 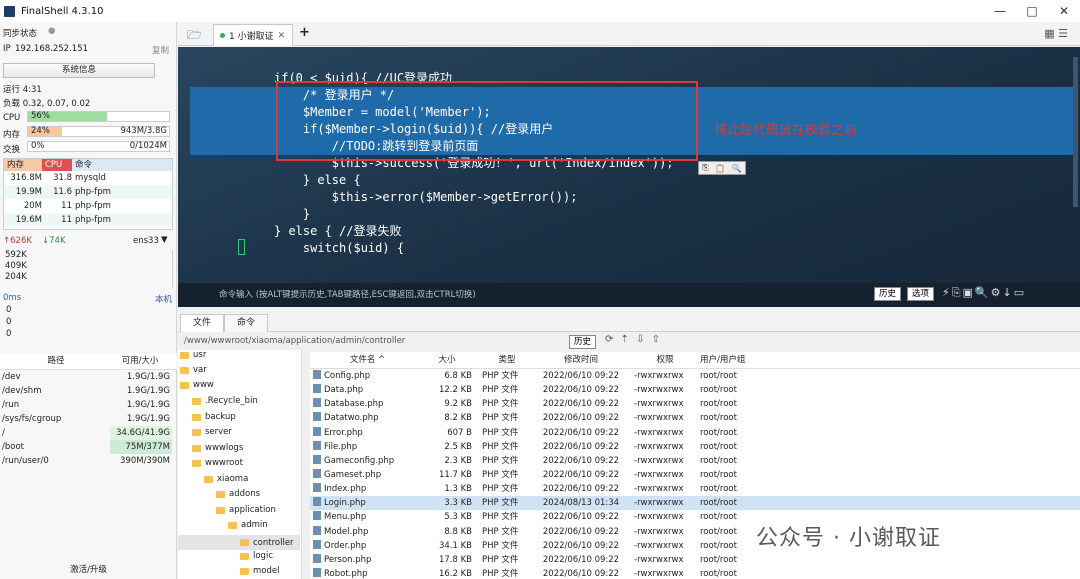 What do you see at coordinates (225, 401) in the screenshot?
I see `tree-node: .Recycle_bin` at bounding box center [225, 401].